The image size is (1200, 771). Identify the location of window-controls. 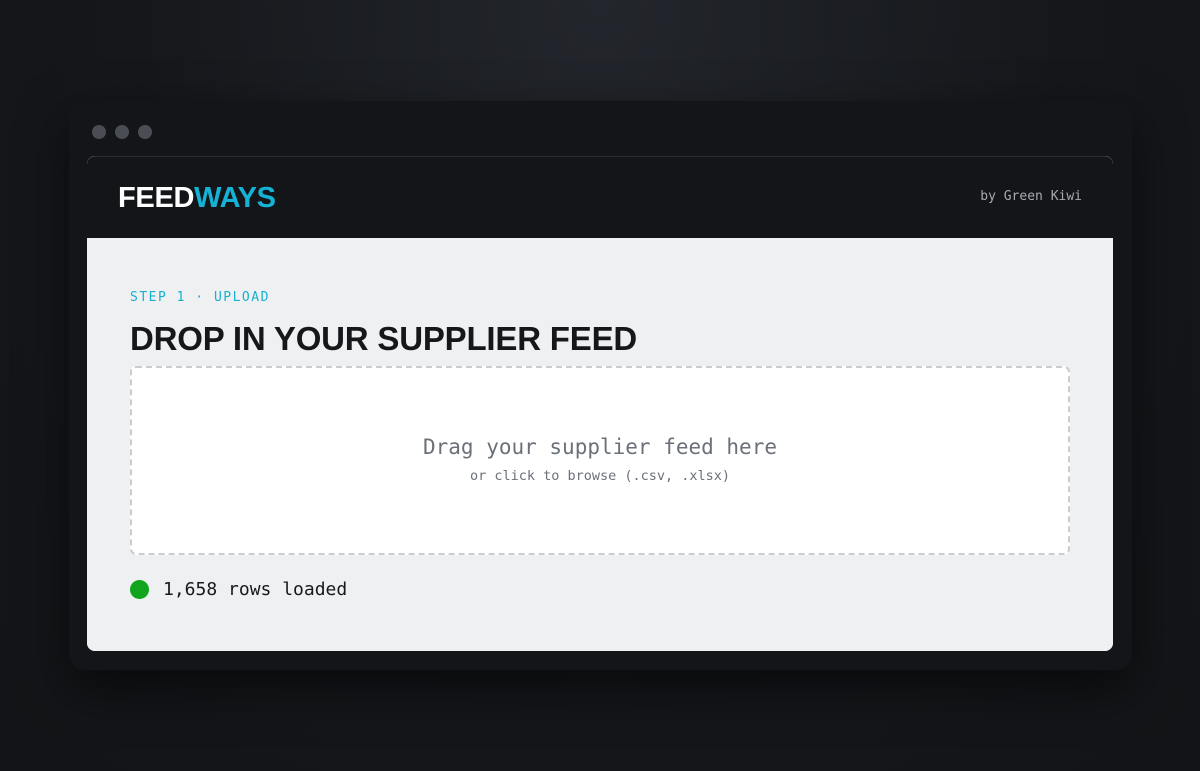
(122, 132).